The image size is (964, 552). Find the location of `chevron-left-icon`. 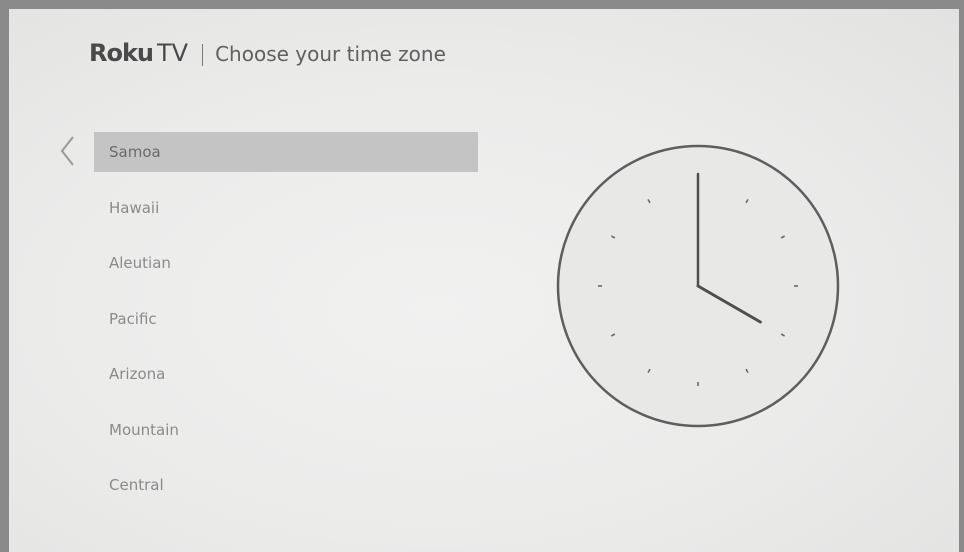

chevron-left-icon is located at coordinates (67, 151).